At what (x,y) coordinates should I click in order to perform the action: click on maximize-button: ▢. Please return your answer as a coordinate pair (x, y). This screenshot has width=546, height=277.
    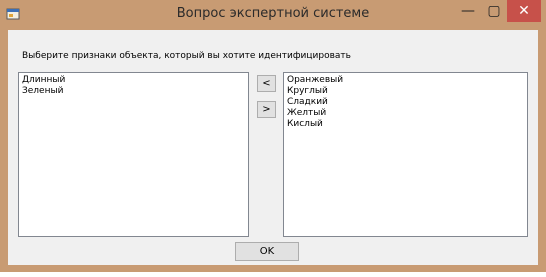
    Looking at the image, I should click on (494, 11).